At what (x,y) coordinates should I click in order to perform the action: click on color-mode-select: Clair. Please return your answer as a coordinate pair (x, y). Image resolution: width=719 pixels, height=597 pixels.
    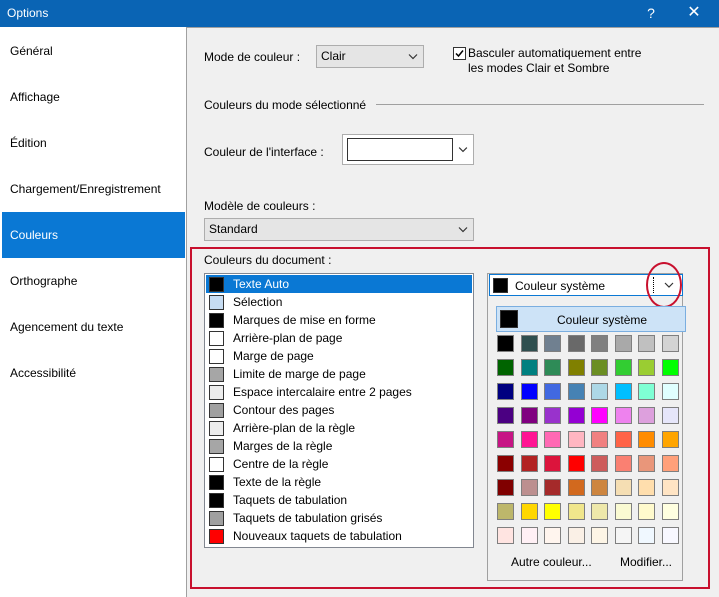
    Looking at the image, I should click on (370, 56).